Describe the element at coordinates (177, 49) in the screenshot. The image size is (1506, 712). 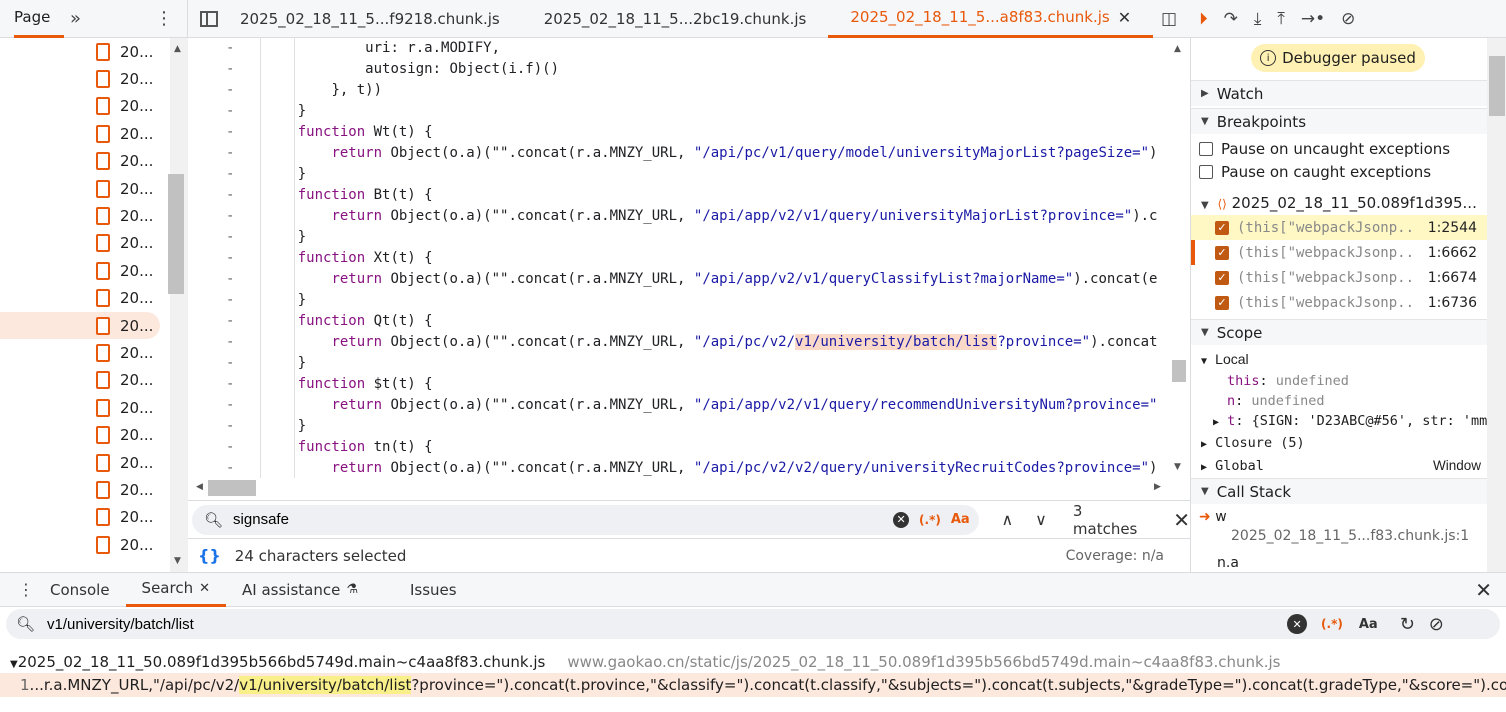
I see `scroll-up-arrow-icon: ▲` at that location.